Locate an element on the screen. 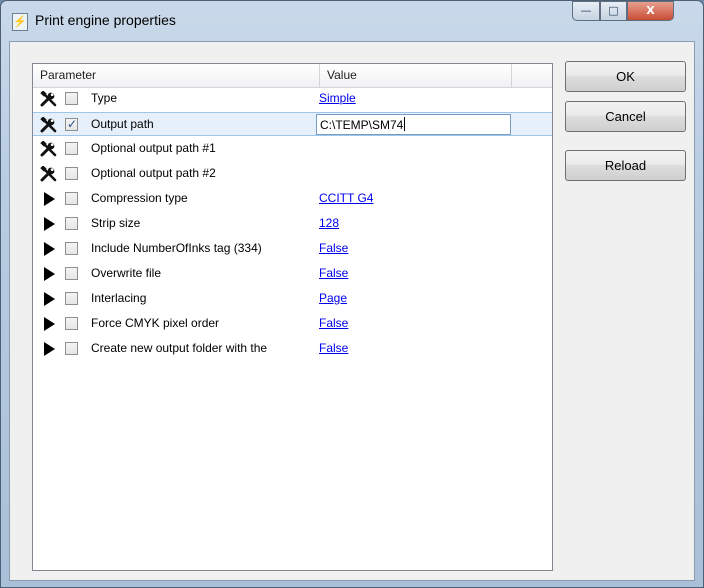 This screenshot has width=704, height=588. parameter-name: Type is located at coordinates (104, 98).